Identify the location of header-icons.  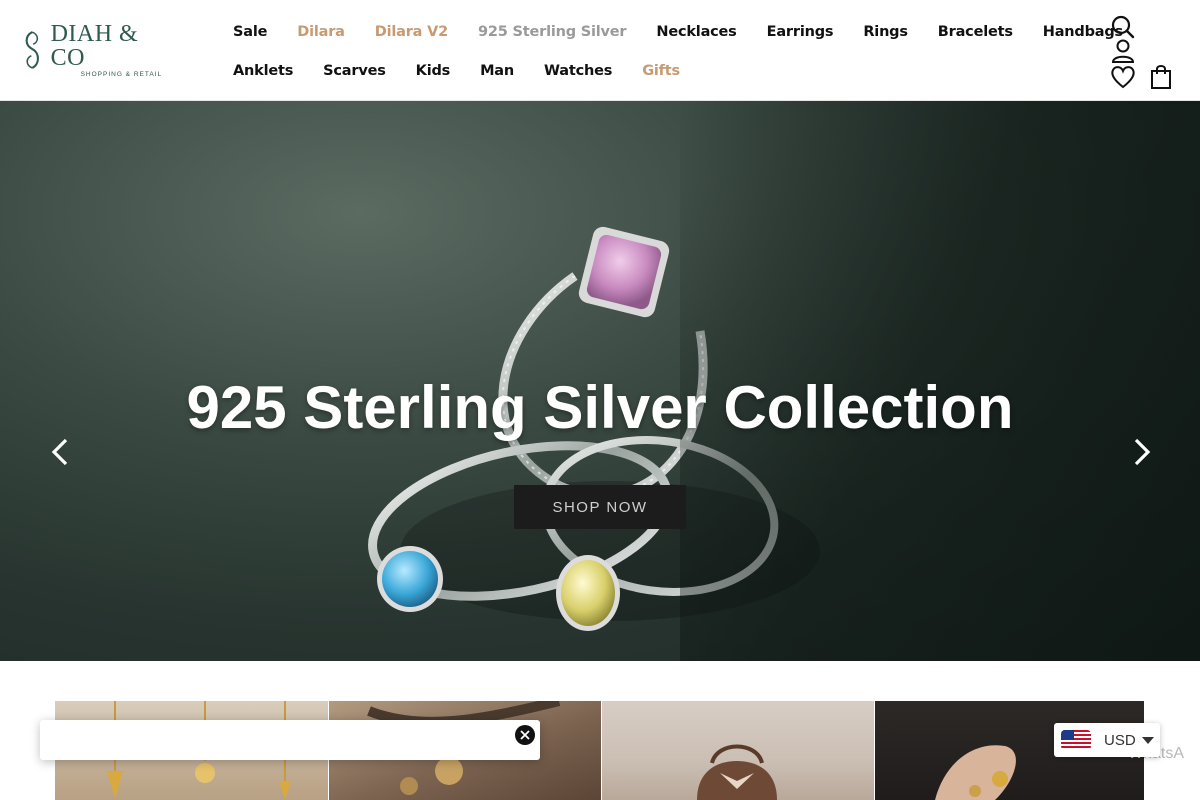
(1145, 52).